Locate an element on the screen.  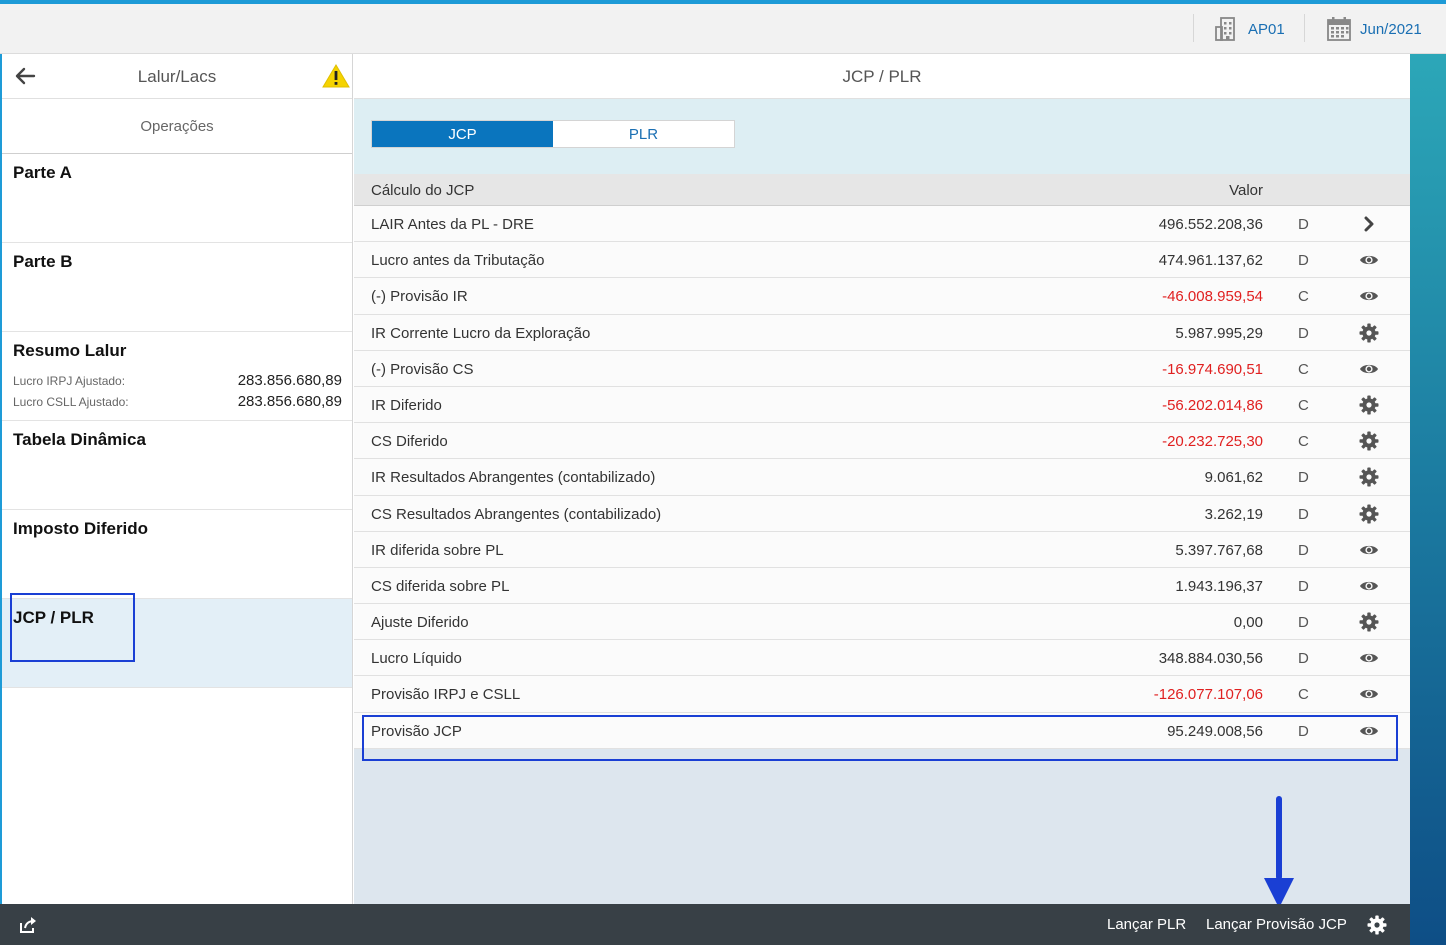
table-row: (-) Provisão IR -46.008.959,54 C is located at coordinates (882, 296).